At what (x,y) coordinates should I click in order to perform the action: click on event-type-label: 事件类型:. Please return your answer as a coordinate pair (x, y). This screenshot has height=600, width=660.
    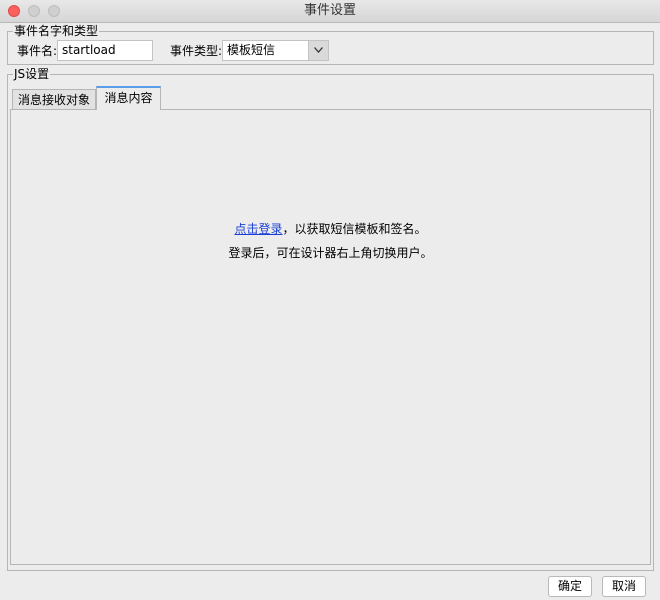
    Looking at the image, I should click on (196, 51).